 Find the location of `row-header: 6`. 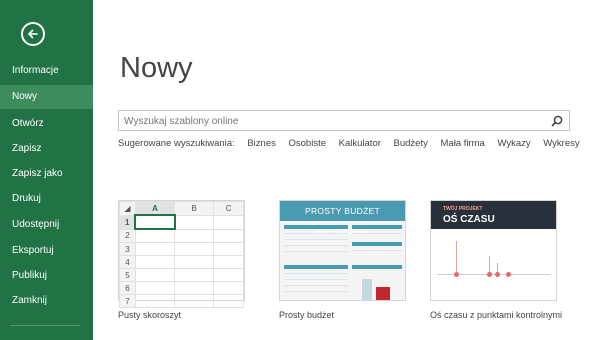

row-header: 6 is located at coordinates (127, 288).